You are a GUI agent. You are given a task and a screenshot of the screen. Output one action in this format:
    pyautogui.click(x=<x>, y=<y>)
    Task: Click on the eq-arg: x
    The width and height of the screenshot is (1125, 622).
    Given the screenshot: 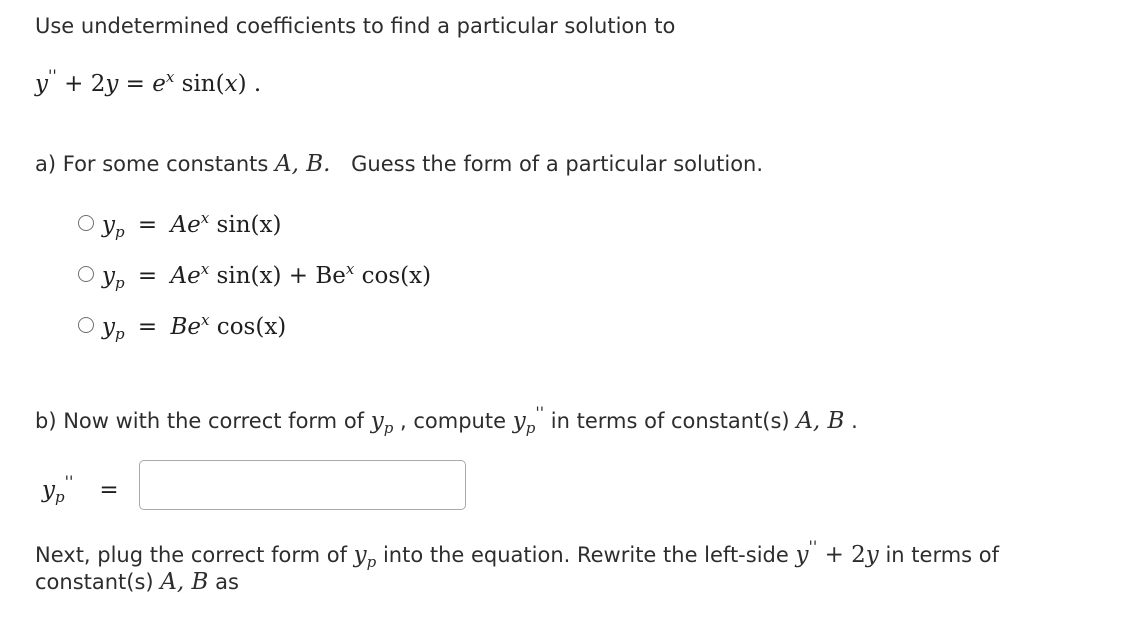 What is the action you would take?
    pyautogui.click(x=231, y=84)
    